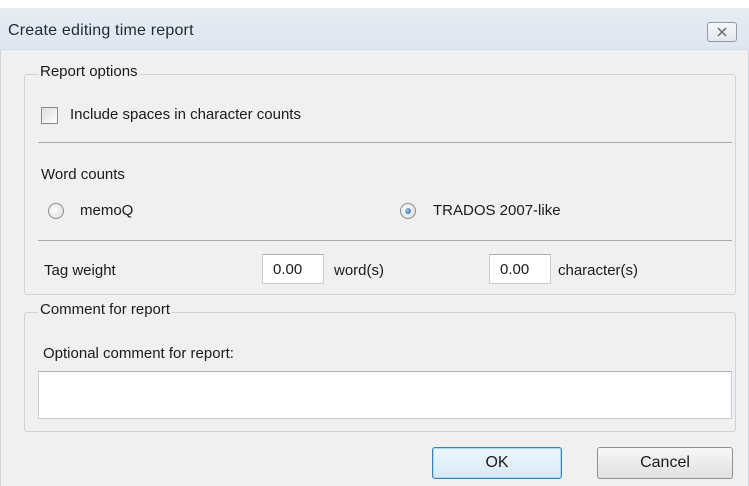 This screenshot has height=486, width=749. I want to click on window-title: Create editing time report, so click(101, 30).